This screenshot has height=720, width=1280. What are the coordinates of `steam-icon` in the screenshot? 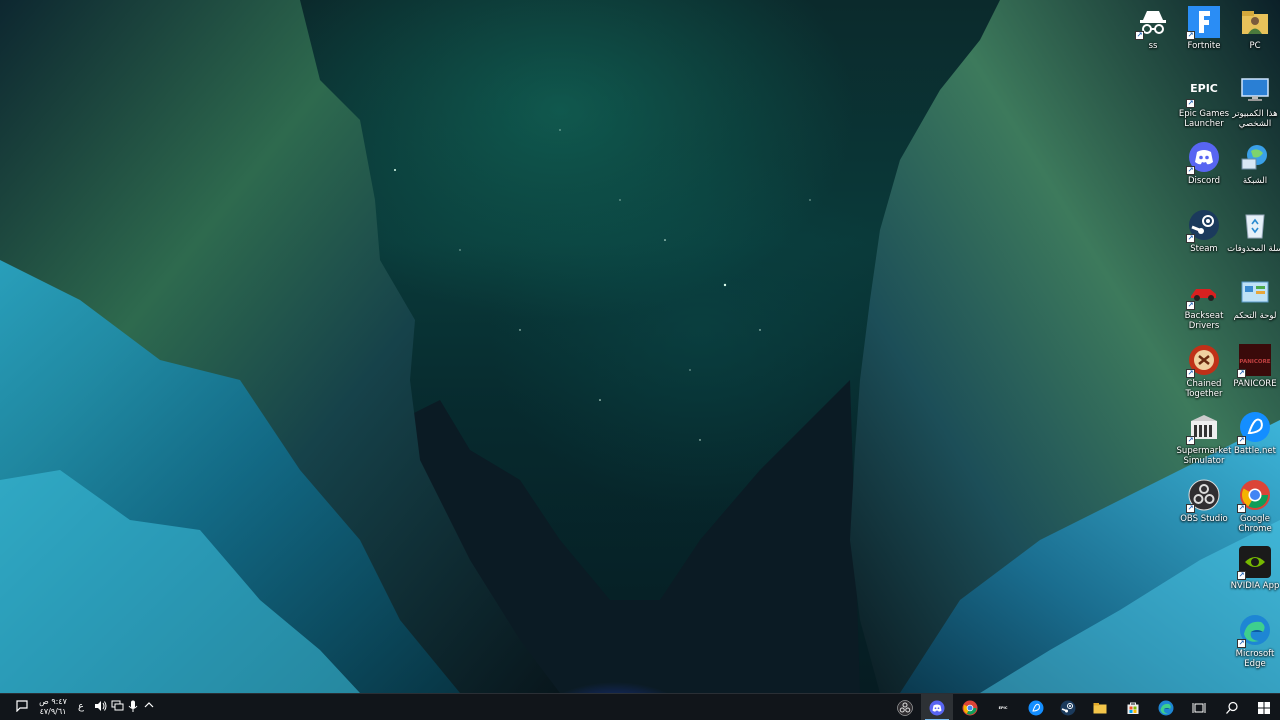 It's located at (1068, 708).